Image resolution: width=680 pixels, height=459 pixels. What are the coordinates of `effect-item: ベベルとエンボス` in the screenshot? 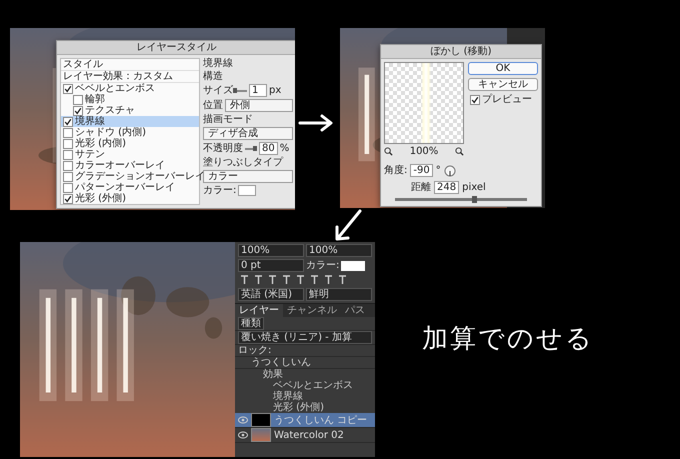 It's located at (130, 88).